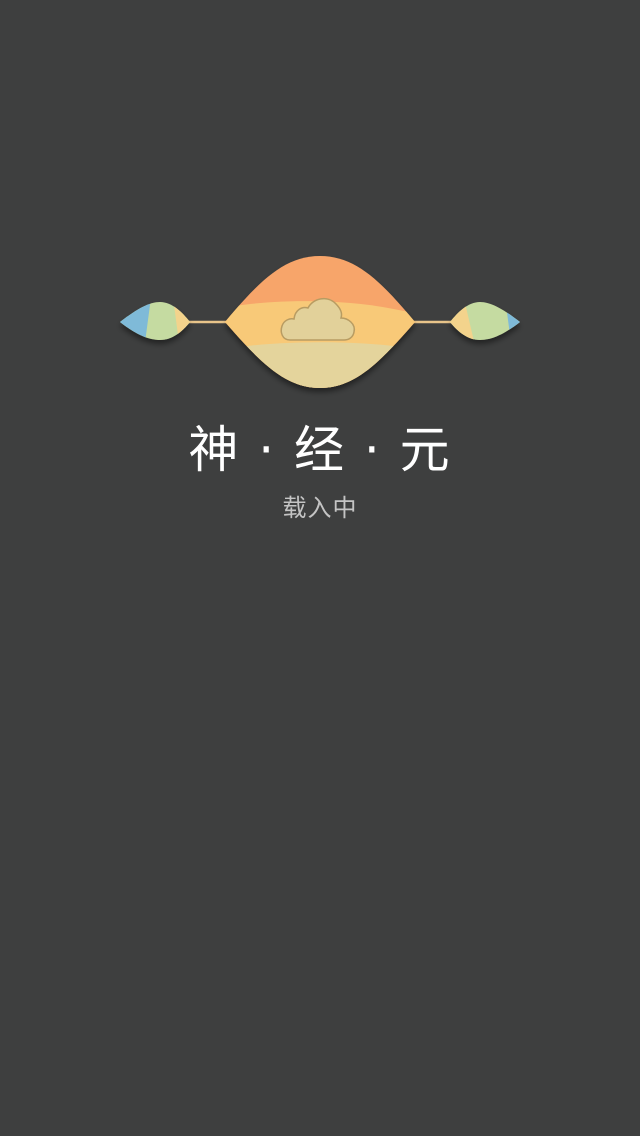 The width and height of the screenshot is (640, 1136). Describe the element at coordinates (320, 450) in the screenshot. I see `app-title: 神 · 经 · 元` at that location.